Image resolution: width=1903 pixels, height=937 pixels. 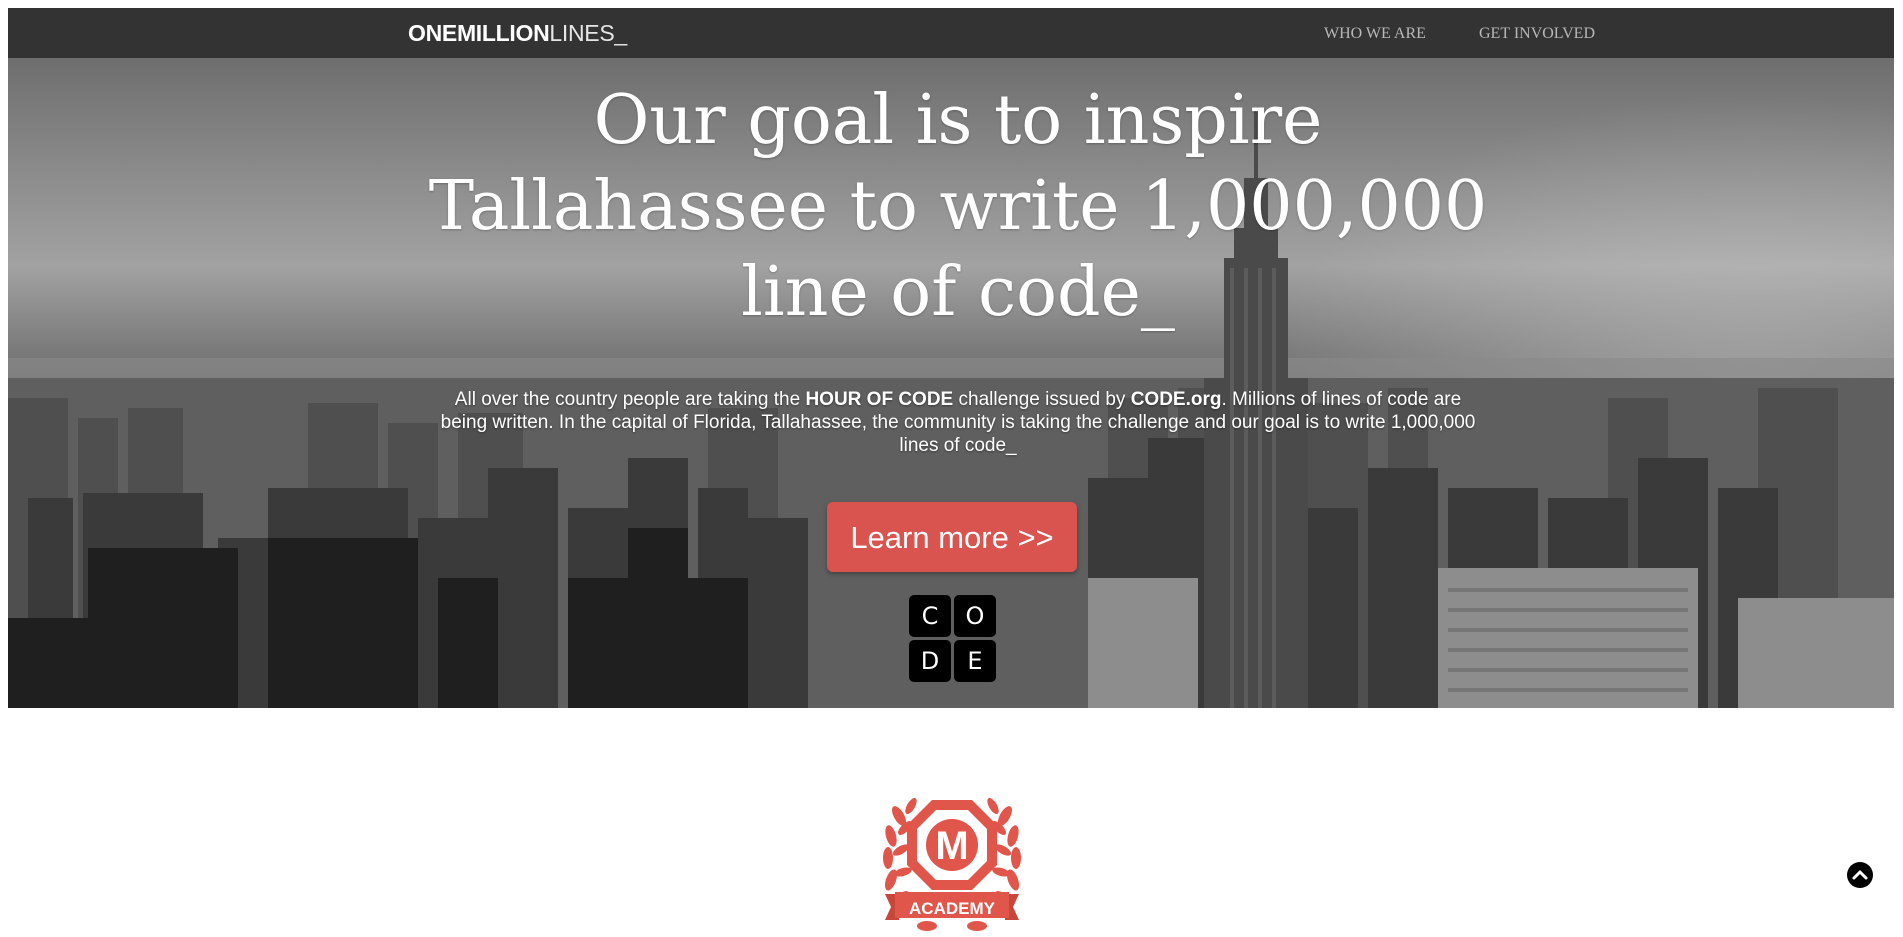 What do you see at coordinates (1042, 399) in the screenshot?
I see `lede-part-2: challenge issued by` at bounding box center [1042, 399].